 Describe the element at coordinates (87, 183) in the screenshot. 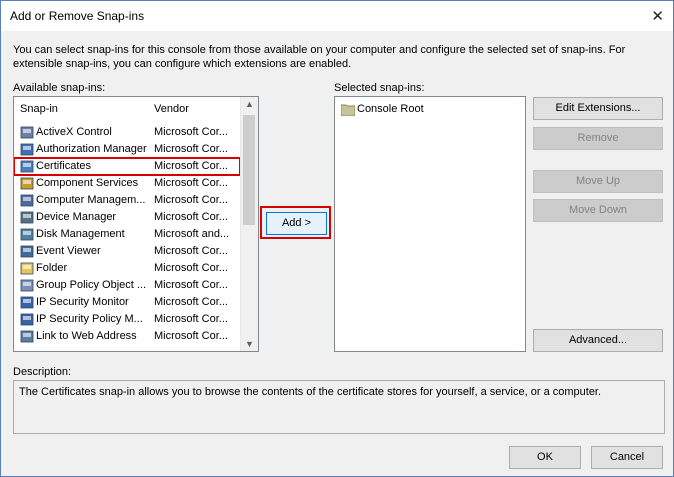

I see `snapin-name: Component Services` at that location.